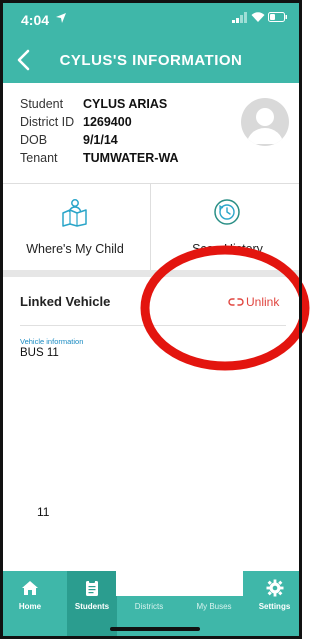  What do you see at coordinates (155, 629) in the screenshot?
I see `home-indicator` at bounding box center [155, 629].